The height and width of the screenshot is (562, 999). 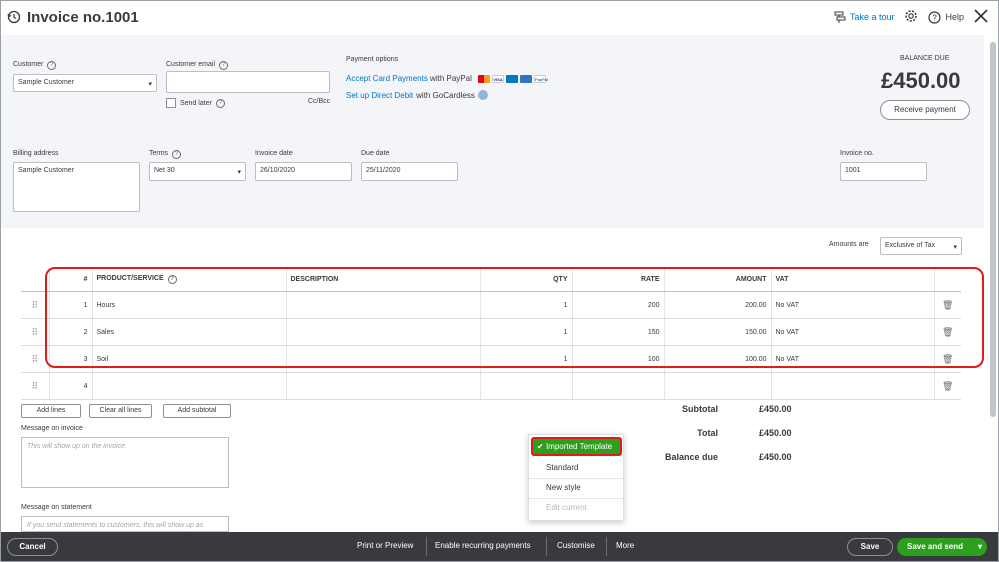 I want to click on menu-item-label: Imported Template, so click(x=579, y=446).